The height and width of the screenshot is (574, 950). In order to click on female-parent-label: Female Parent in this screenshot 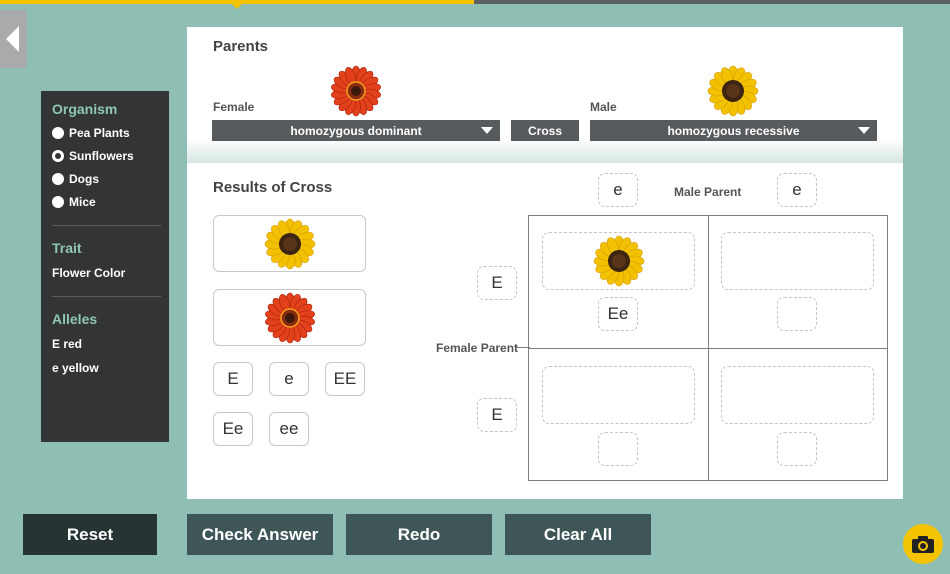, I will do `click(477, 348)`.